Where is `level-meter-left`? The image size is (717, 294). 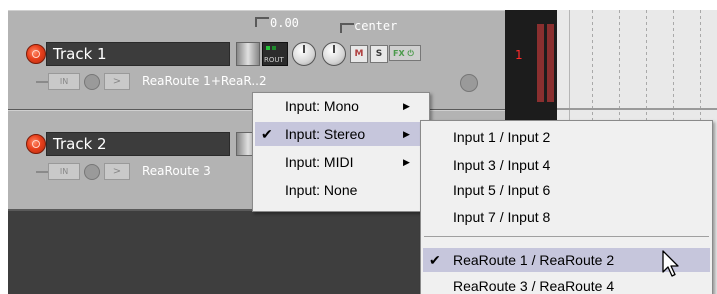
level-meter-left is located at coordinates (540, 63).